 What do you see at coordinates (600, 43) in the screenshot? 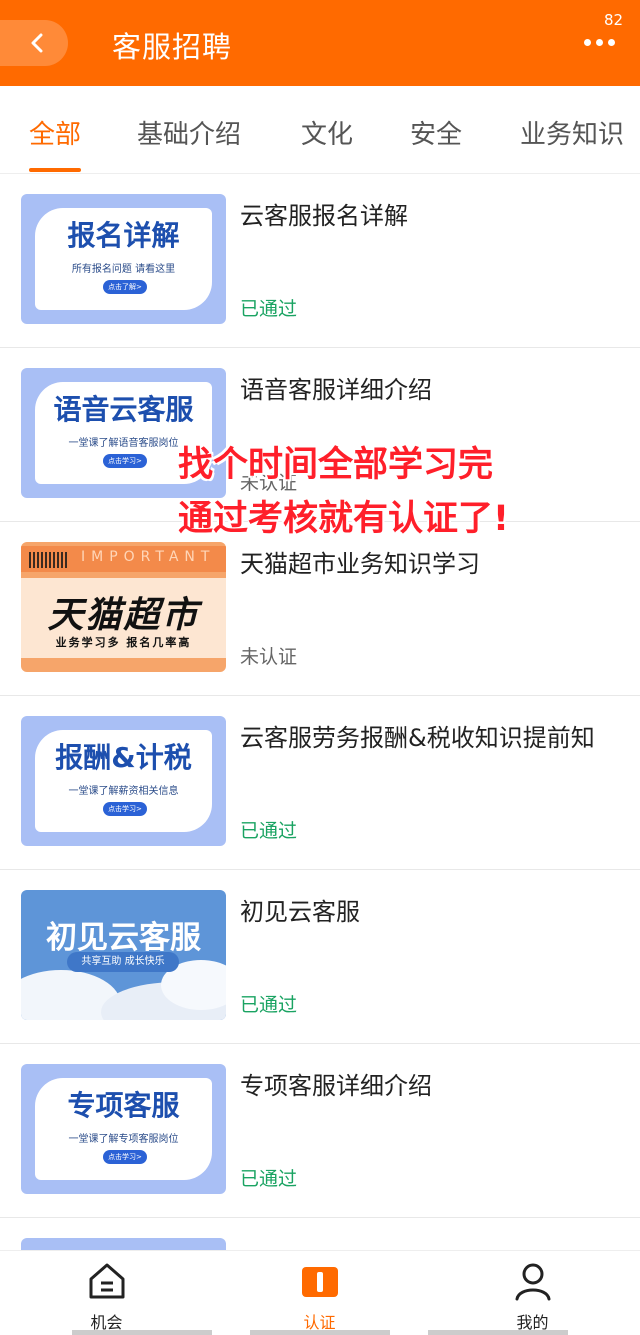
I see `more-options-button` at bounding box center [600, 43].